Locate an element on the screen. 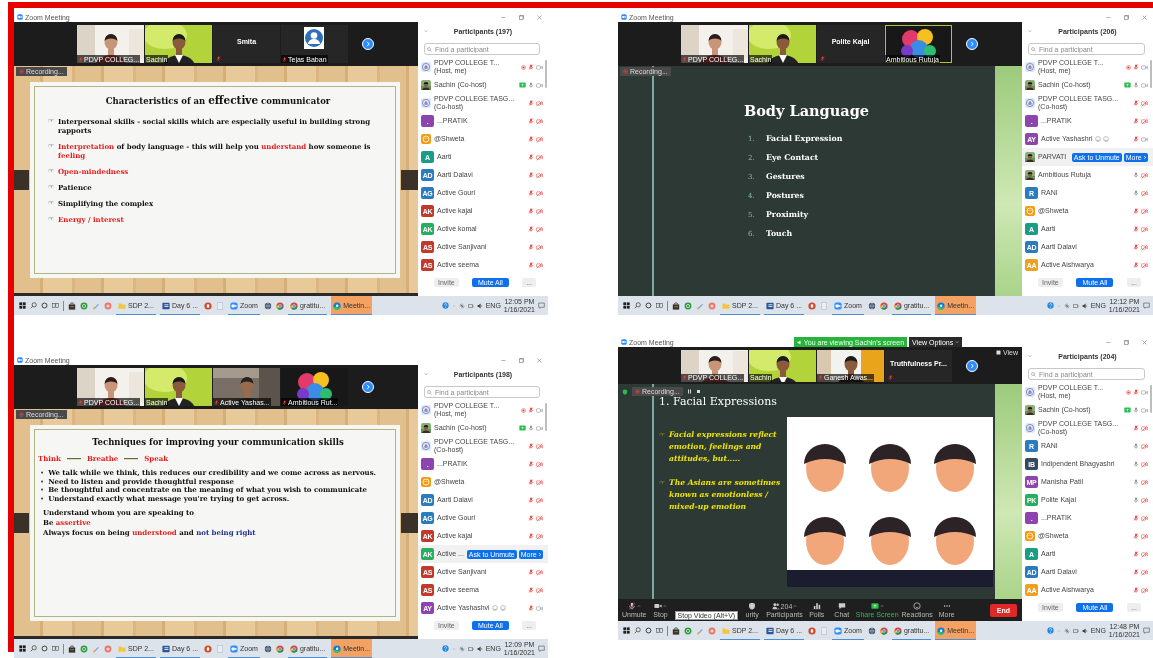  chevron-right-icon is located at coordinates (368, 387).